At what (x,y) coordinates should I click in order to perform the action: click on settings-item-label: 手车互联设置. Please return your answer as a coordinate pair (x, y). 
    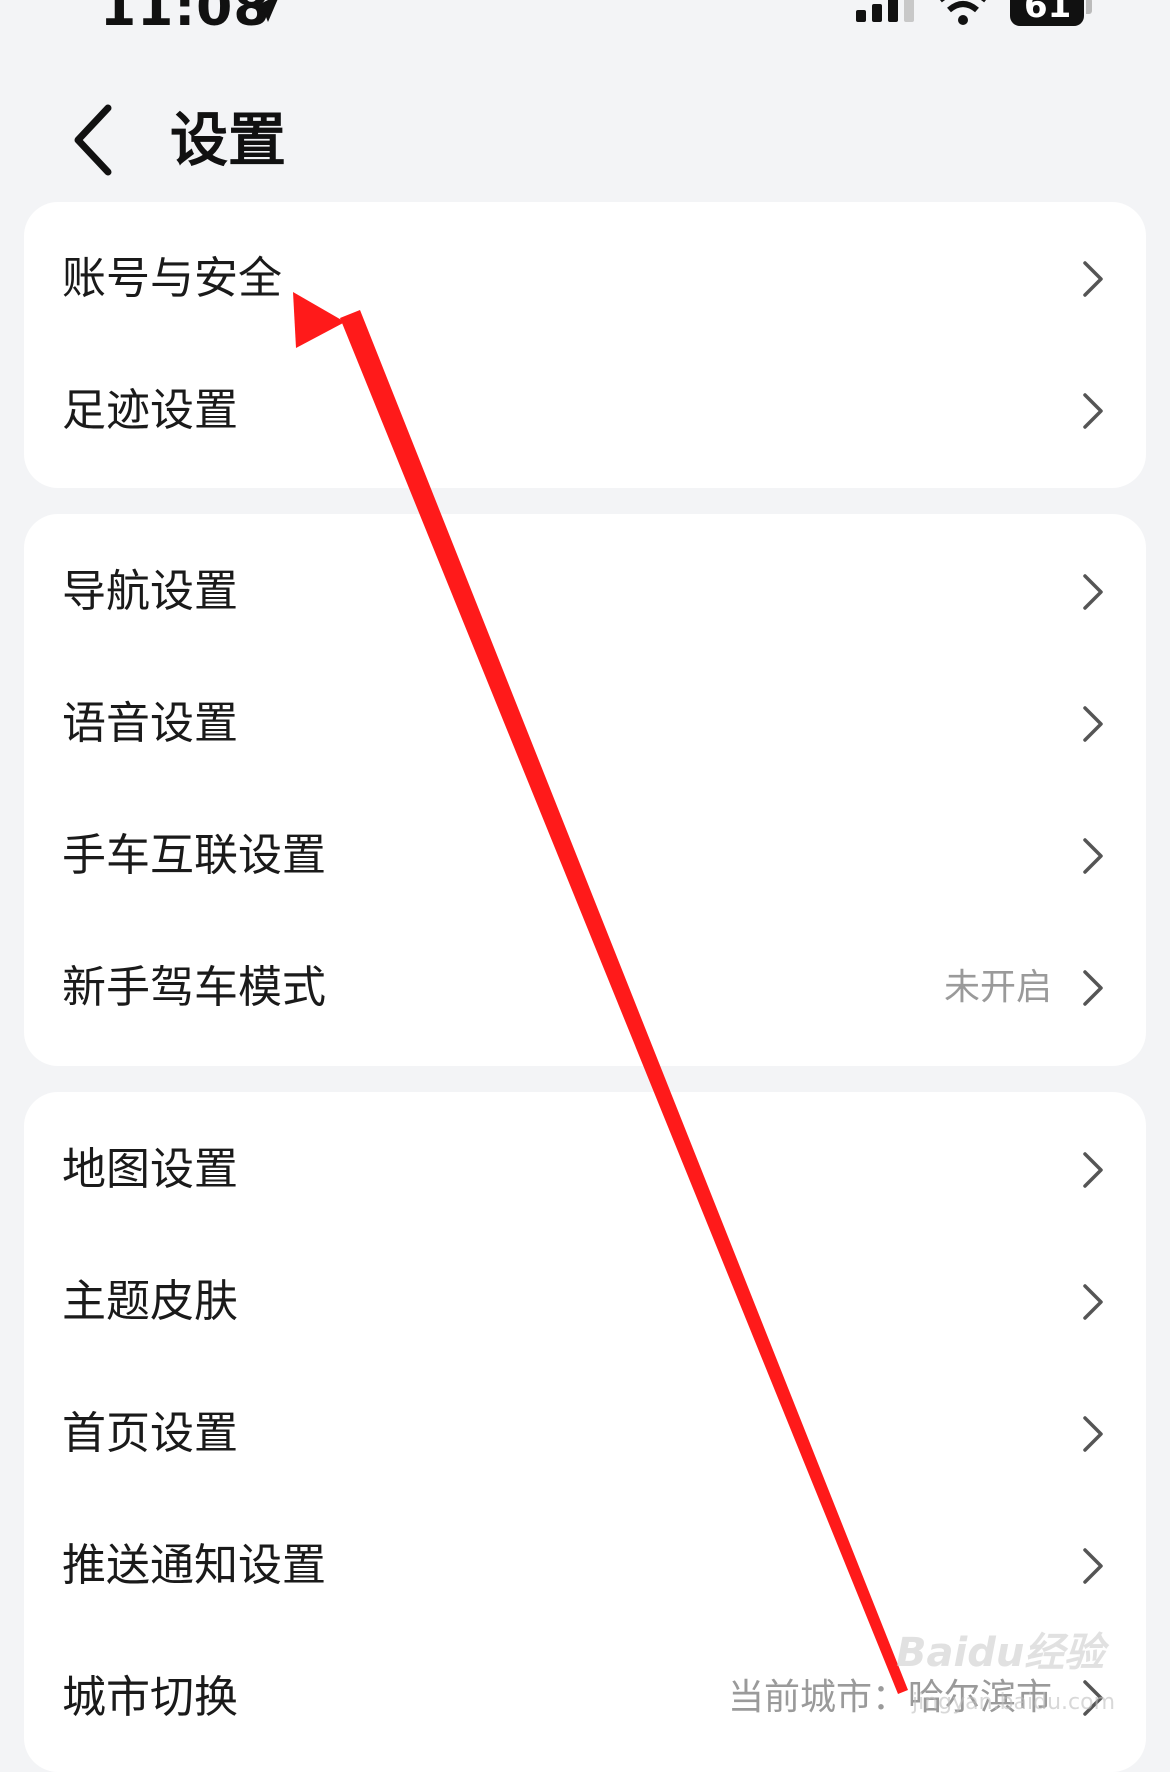
    Looking at the image, I should click on (194, 855).